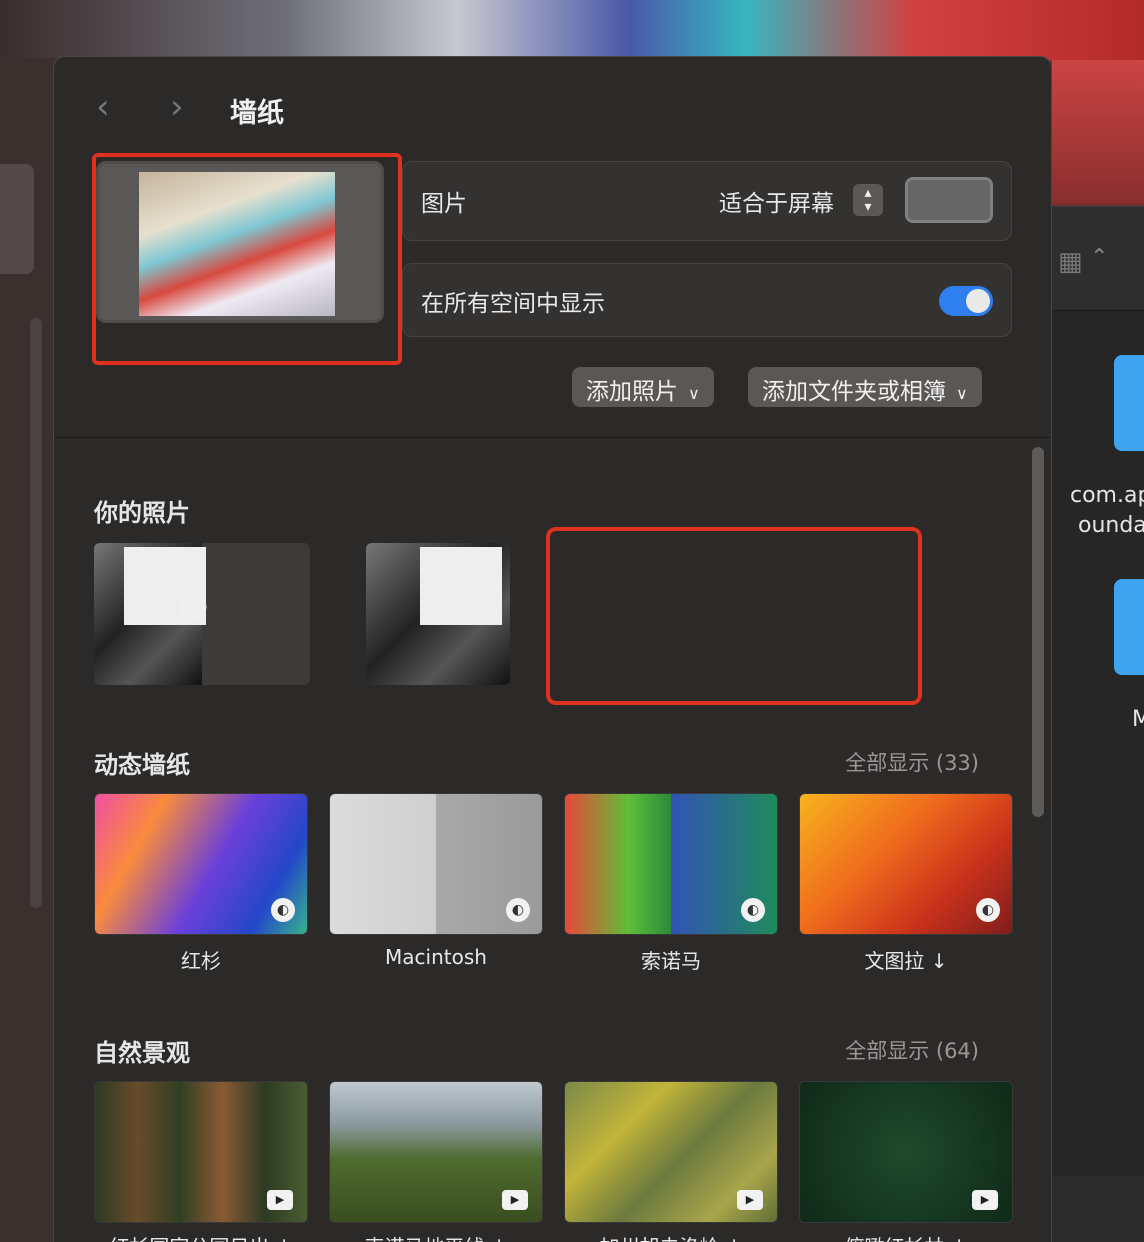  What do you see at coordinates (906, 961) in the screenshot?
I see `wallpaper-name: 文图拉 ↓` at bounding box center [906, 961].